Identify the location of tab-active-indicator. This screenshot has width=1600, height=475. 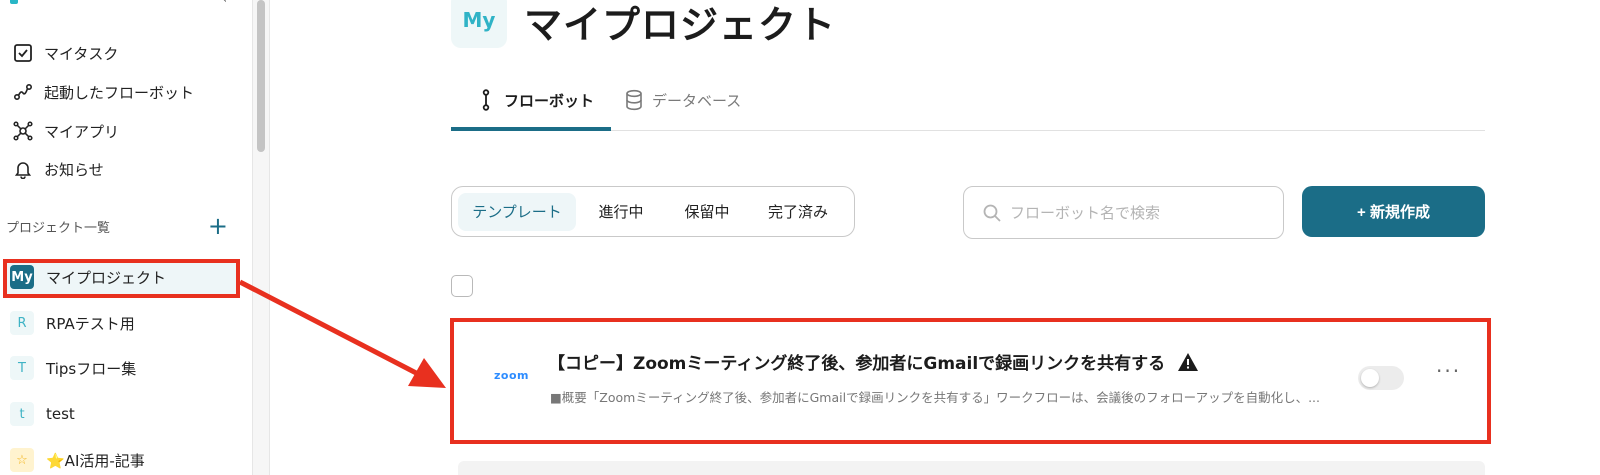
(531, 129).